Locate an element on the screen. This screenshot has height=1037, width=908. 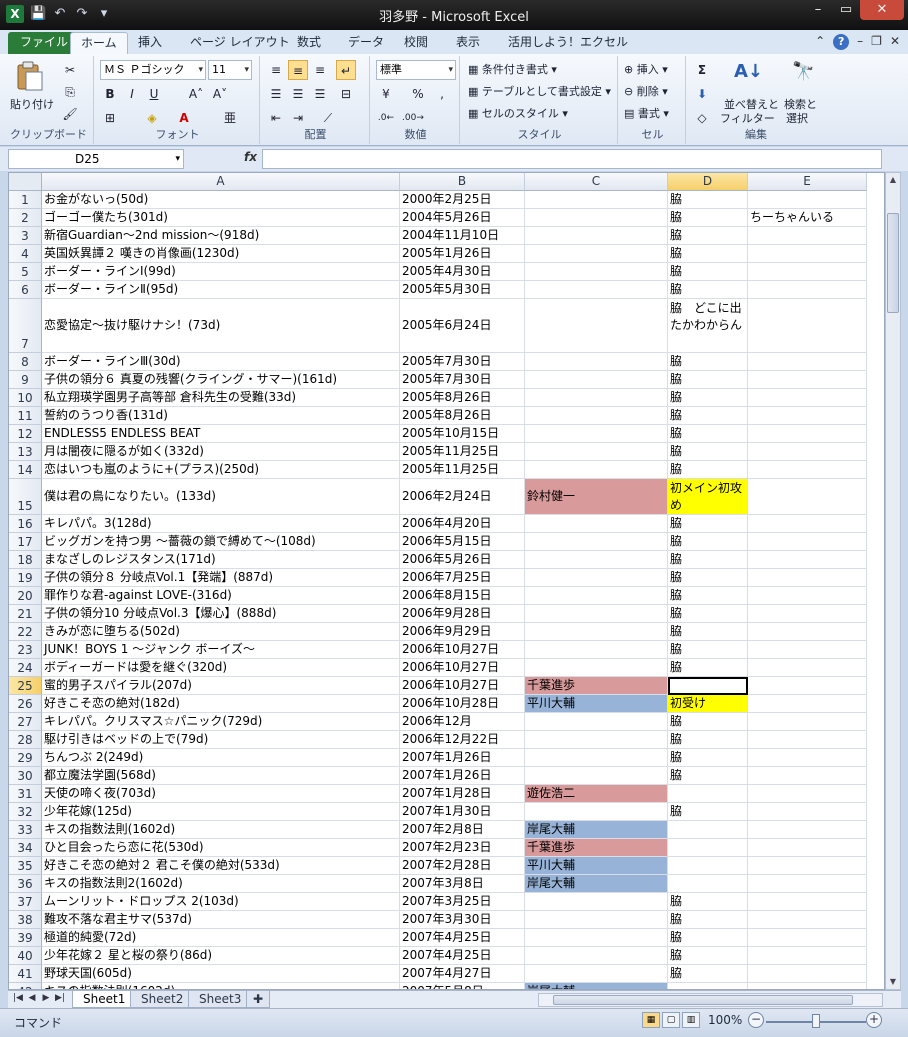
sheet-tab-1: Sheet1 is located at coordinates (104, 999).